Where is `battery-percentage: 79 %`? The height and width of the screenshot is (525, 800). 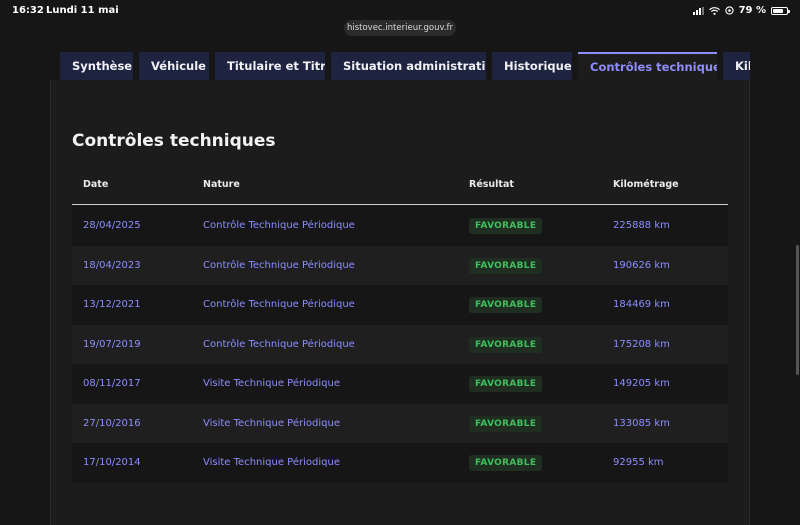 battery-percentage: 79 % is located at coordinates (752, 10).